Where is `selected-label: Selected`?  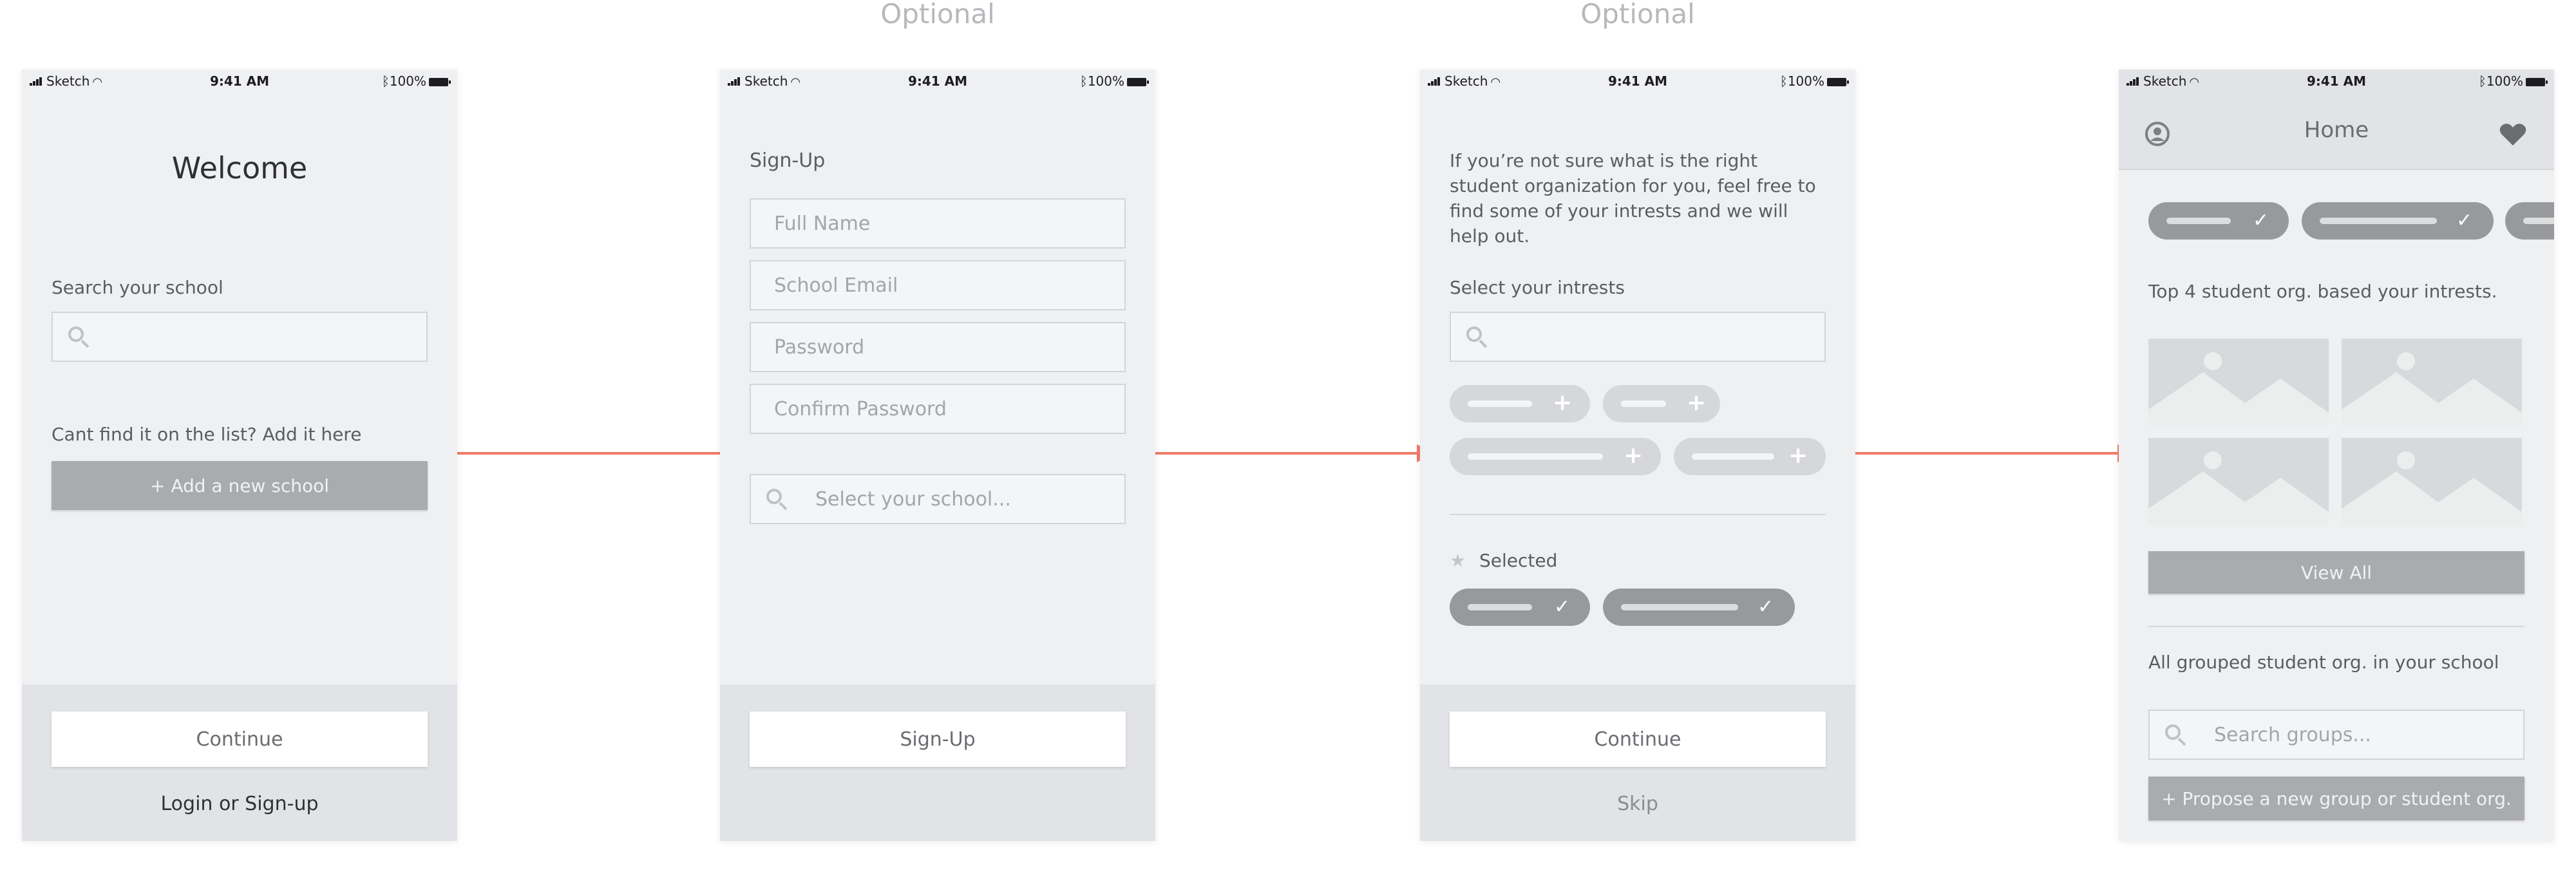
selected-label: Selected is located at coordinates (1518, 560).